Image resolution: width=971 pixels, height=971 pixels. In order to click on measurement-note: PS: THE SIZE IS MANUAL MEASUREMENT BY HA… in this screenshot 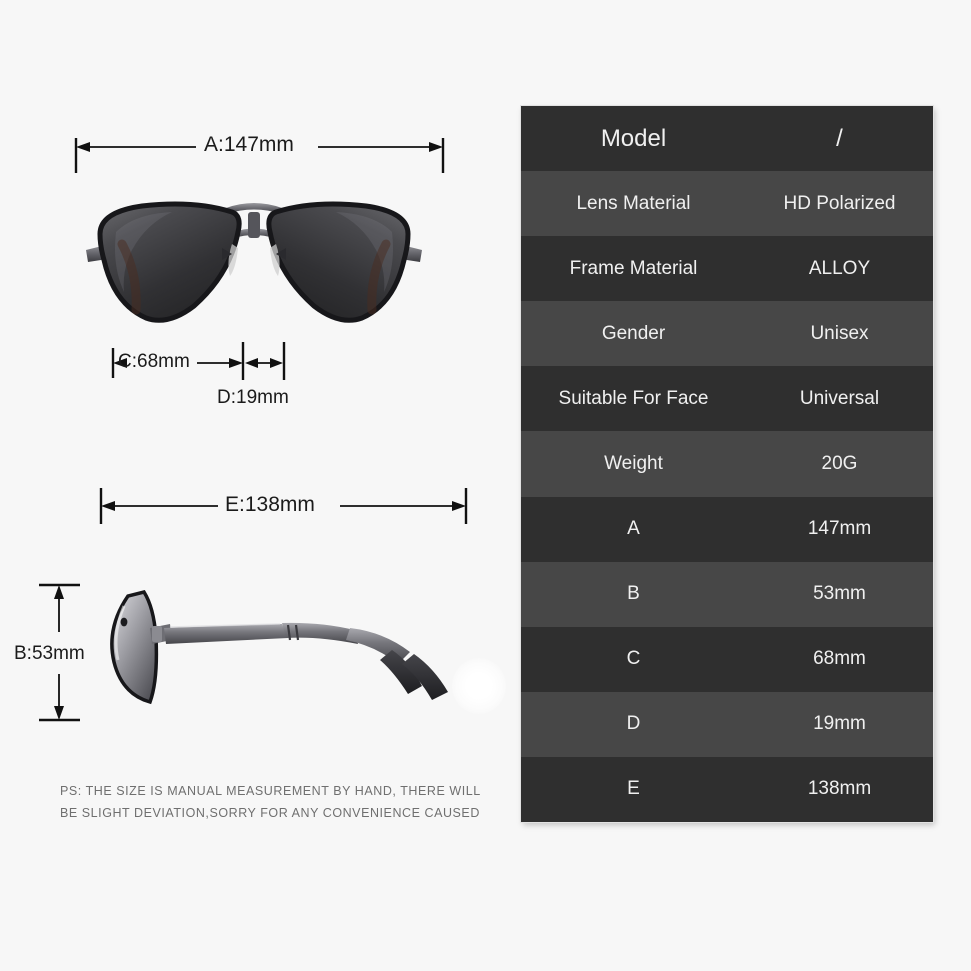, I will do `click(270, 802)`.